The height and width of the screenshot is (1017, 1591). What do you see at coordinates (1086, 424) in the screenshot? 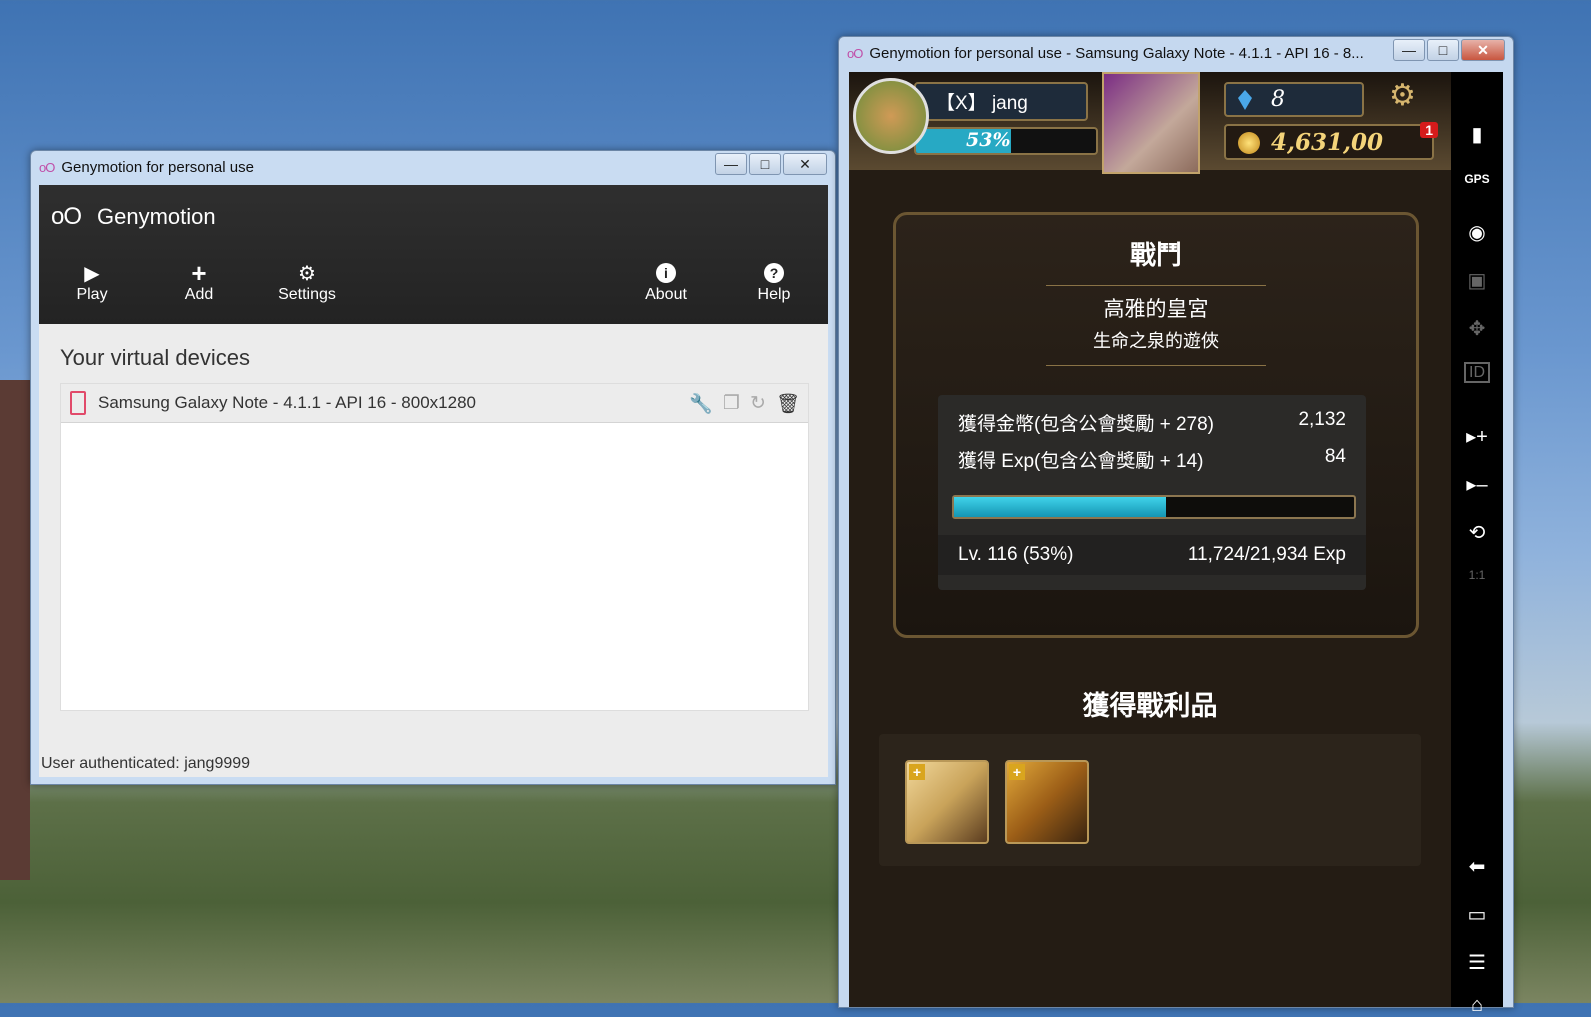
I see `gold-label: 獲得金幣(包含公會獎勵 + 278)` at bounding box center [1086, 424].